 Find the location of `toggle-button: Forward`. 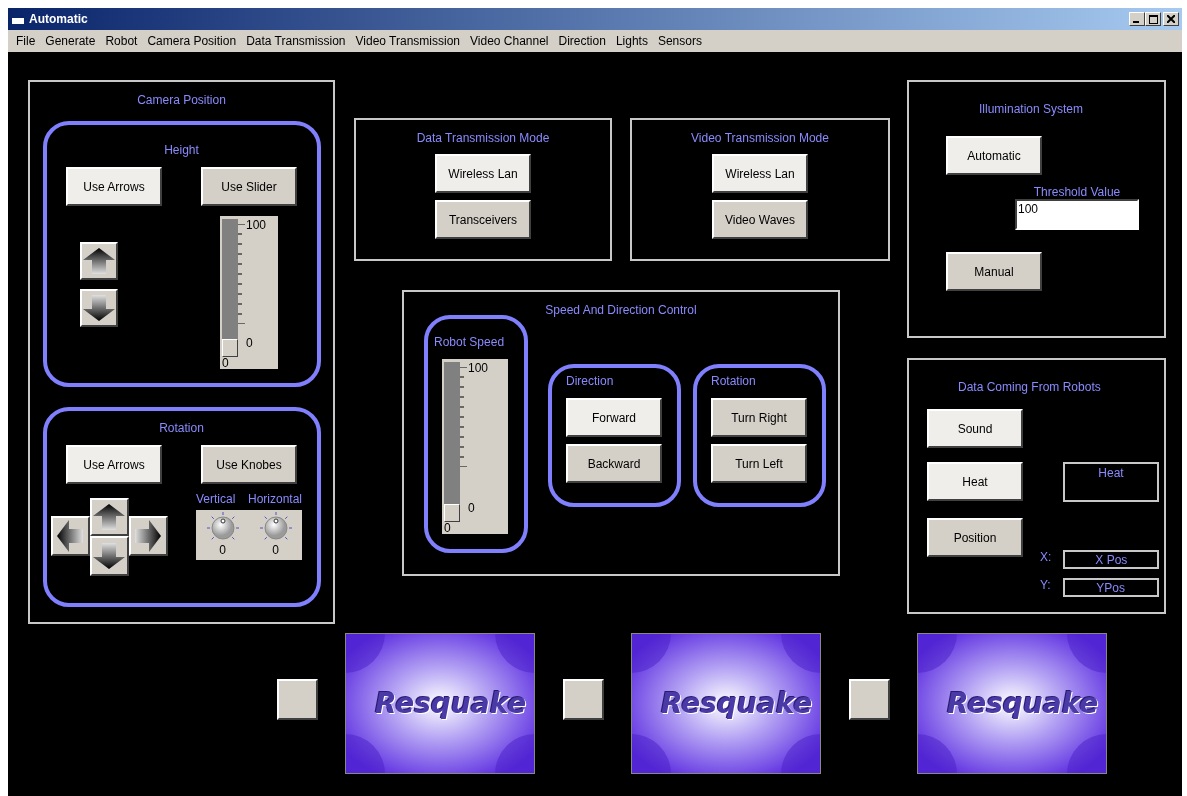

toggle-button: Forward is located at coordinates (614, 417).